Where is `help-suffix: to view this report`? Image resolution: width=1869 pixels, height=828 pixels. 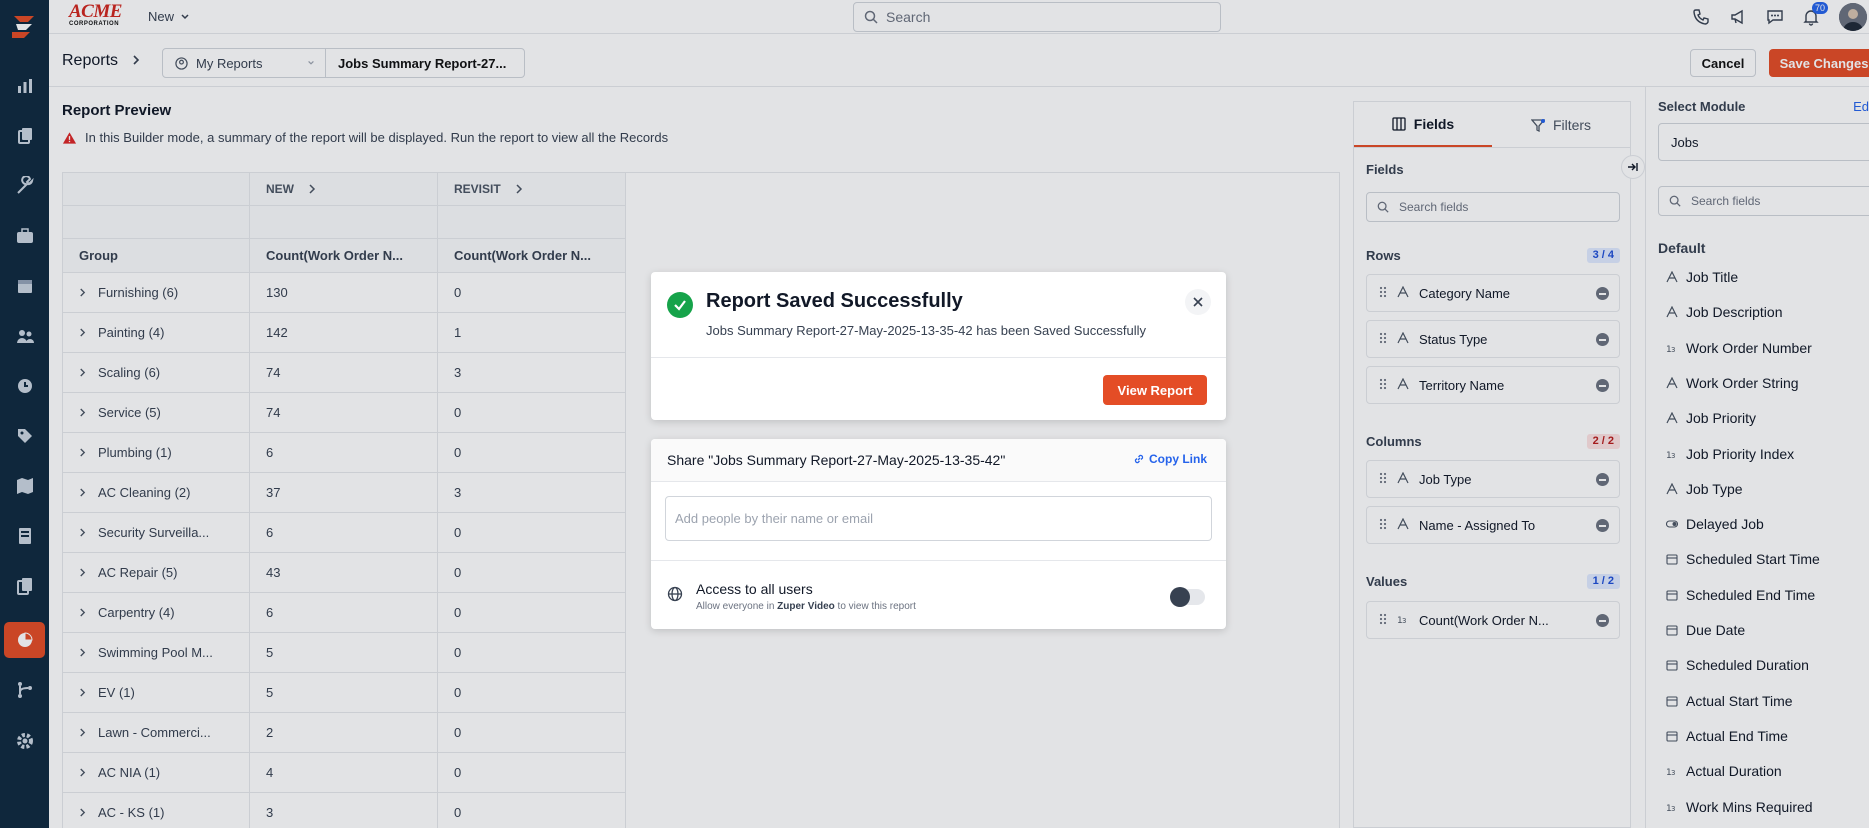 help-suffix: to view this report is located at coordinates (876, 606).